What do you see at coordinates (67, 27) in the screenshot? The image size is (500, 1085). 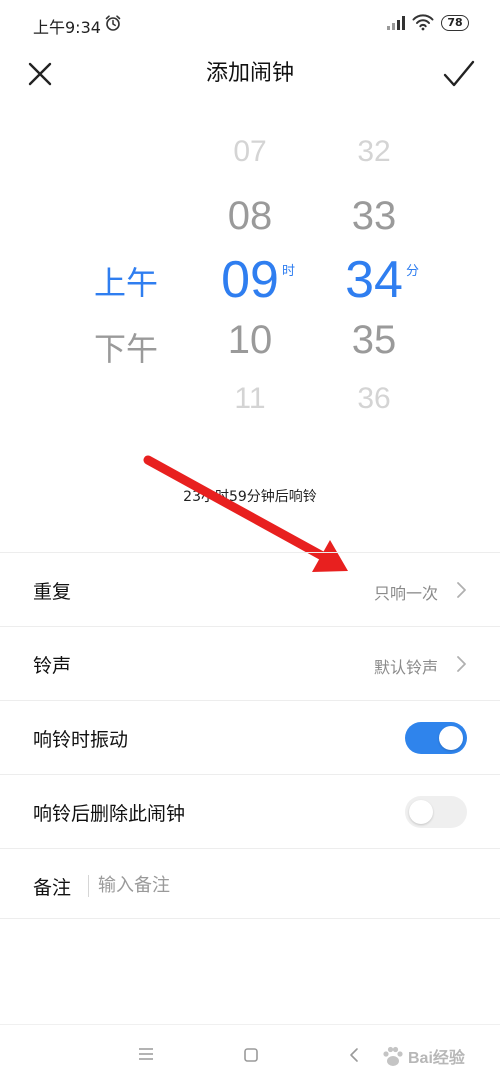 I see `status-time: 上午9:34` at bounding box center [67, 27].